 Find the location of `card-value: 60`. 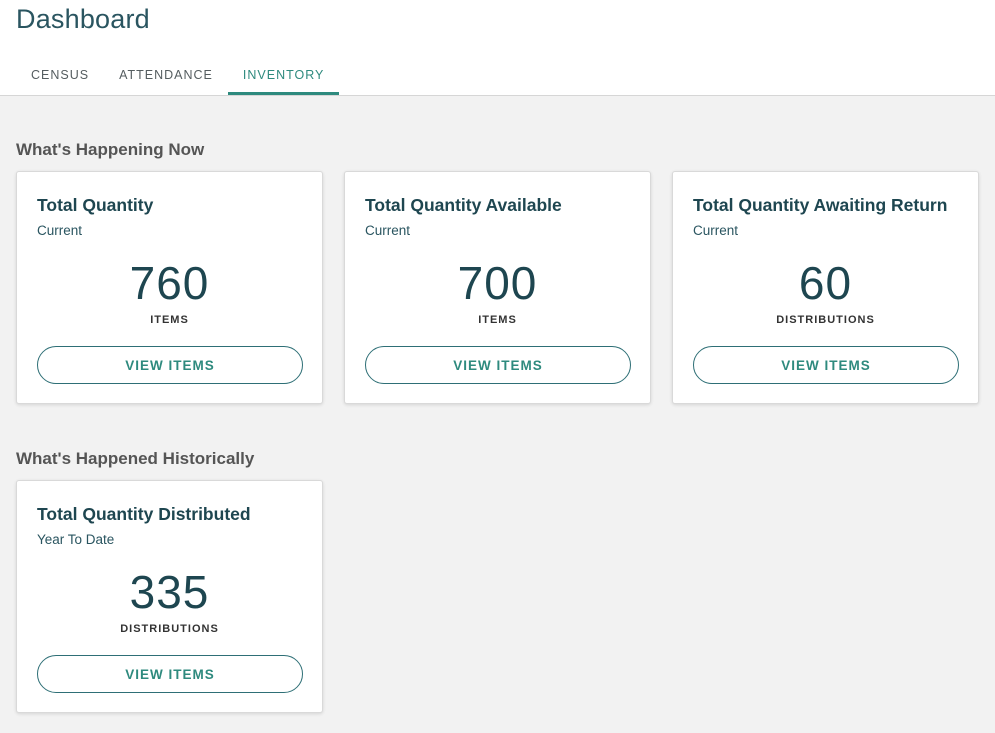

card-value: 60 is located at coordinates (825, 283).